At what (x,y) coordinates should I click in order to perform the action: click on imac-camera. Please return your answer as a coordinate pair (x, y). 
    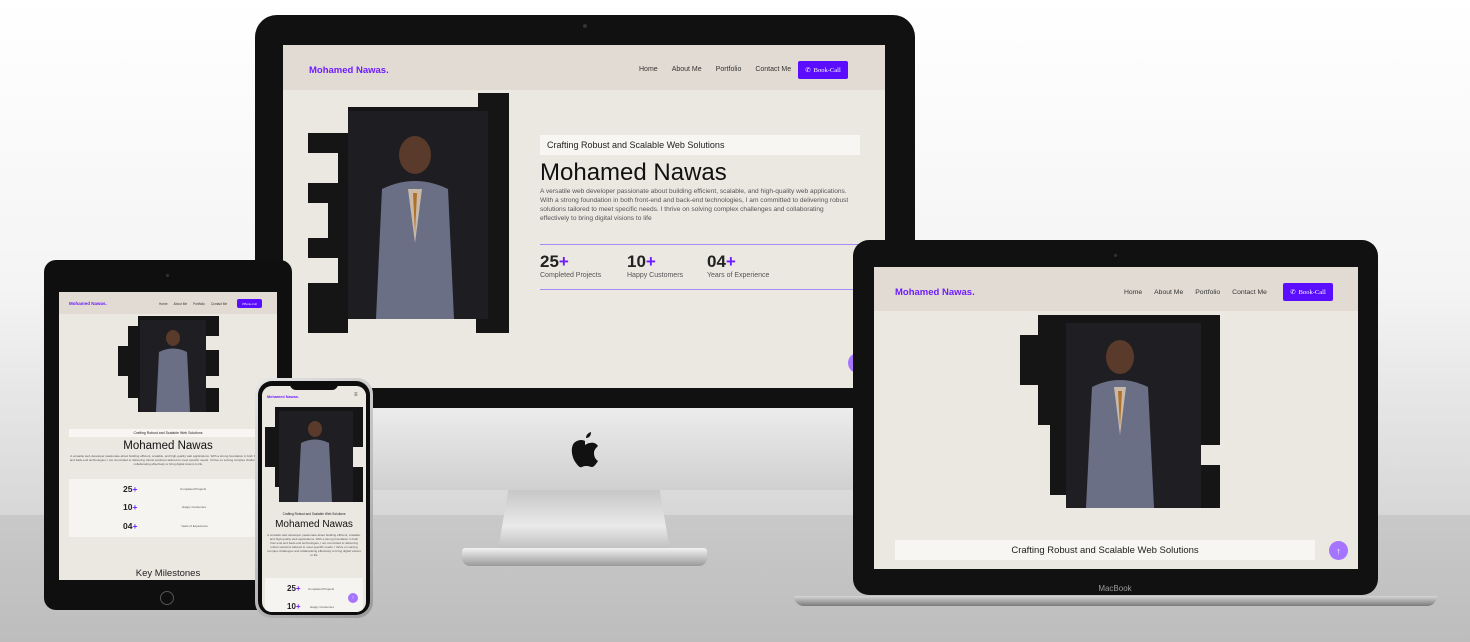
    Looking at the image, I should click on (585, 26).